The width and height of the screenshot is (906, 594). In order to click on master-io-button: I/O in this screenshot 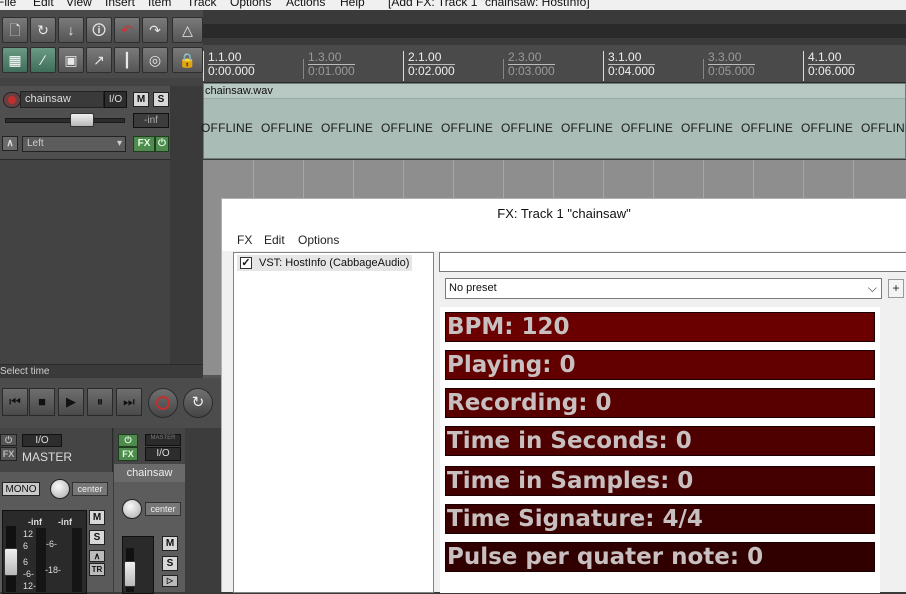, I will do `click(42, 440)`.